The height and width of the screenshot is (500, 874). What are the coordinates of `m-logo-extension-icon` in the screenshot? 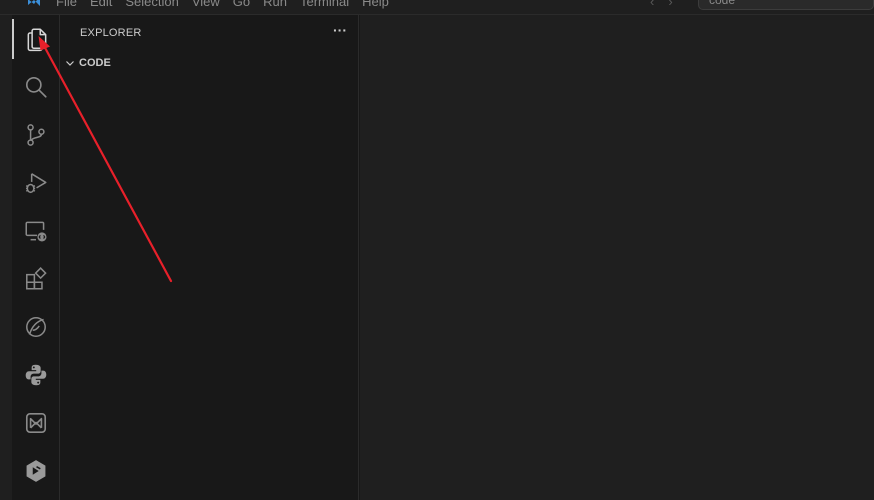 It's located at (35, 423).